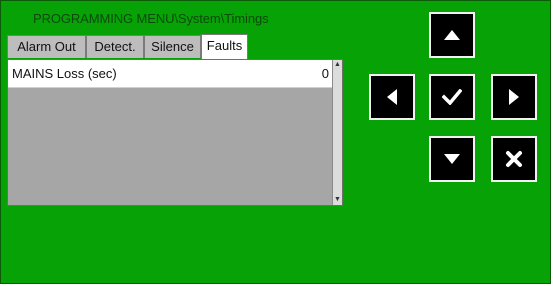 The width and height of the screenshot is (553, 286). Describe the element at coordinates (337, 65) in the screenshot. I see `scroll-up-icon: ▲` at that location.